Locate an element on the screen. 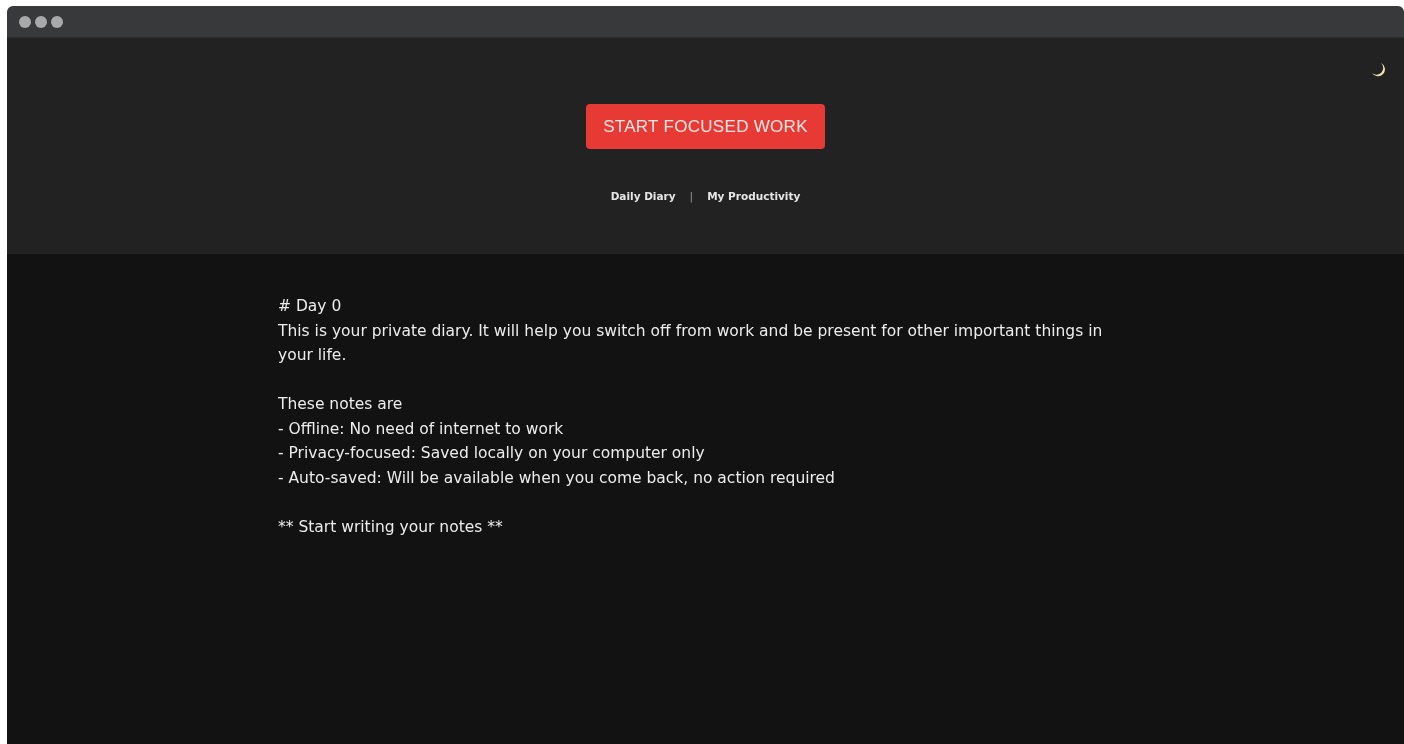 The image size is (1404, 744). note-text: These notes are is located at coordinates (341, 404).